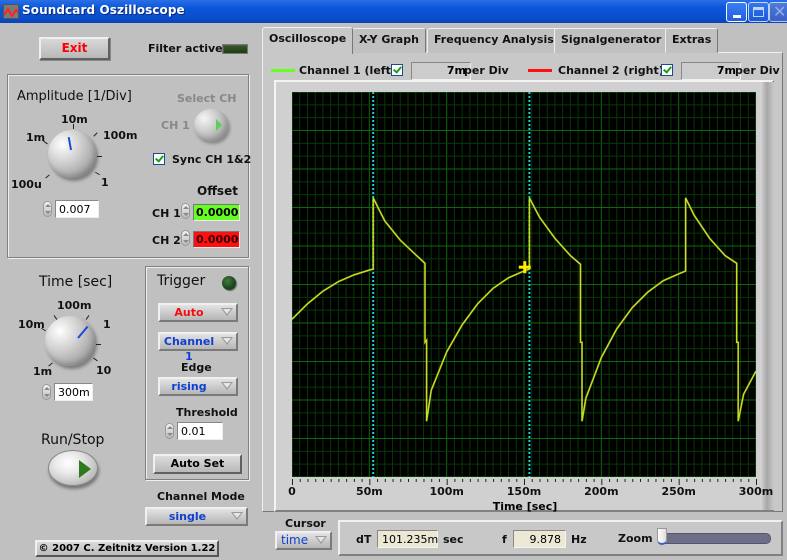 The height and width of the screenshot is (560, 787). What do you see at coordinates (127, 548) in the screenshot?
I see `copyright-label: © 2007 C. Zeitnitz Version 1.22` at bounding box center [127, 548].